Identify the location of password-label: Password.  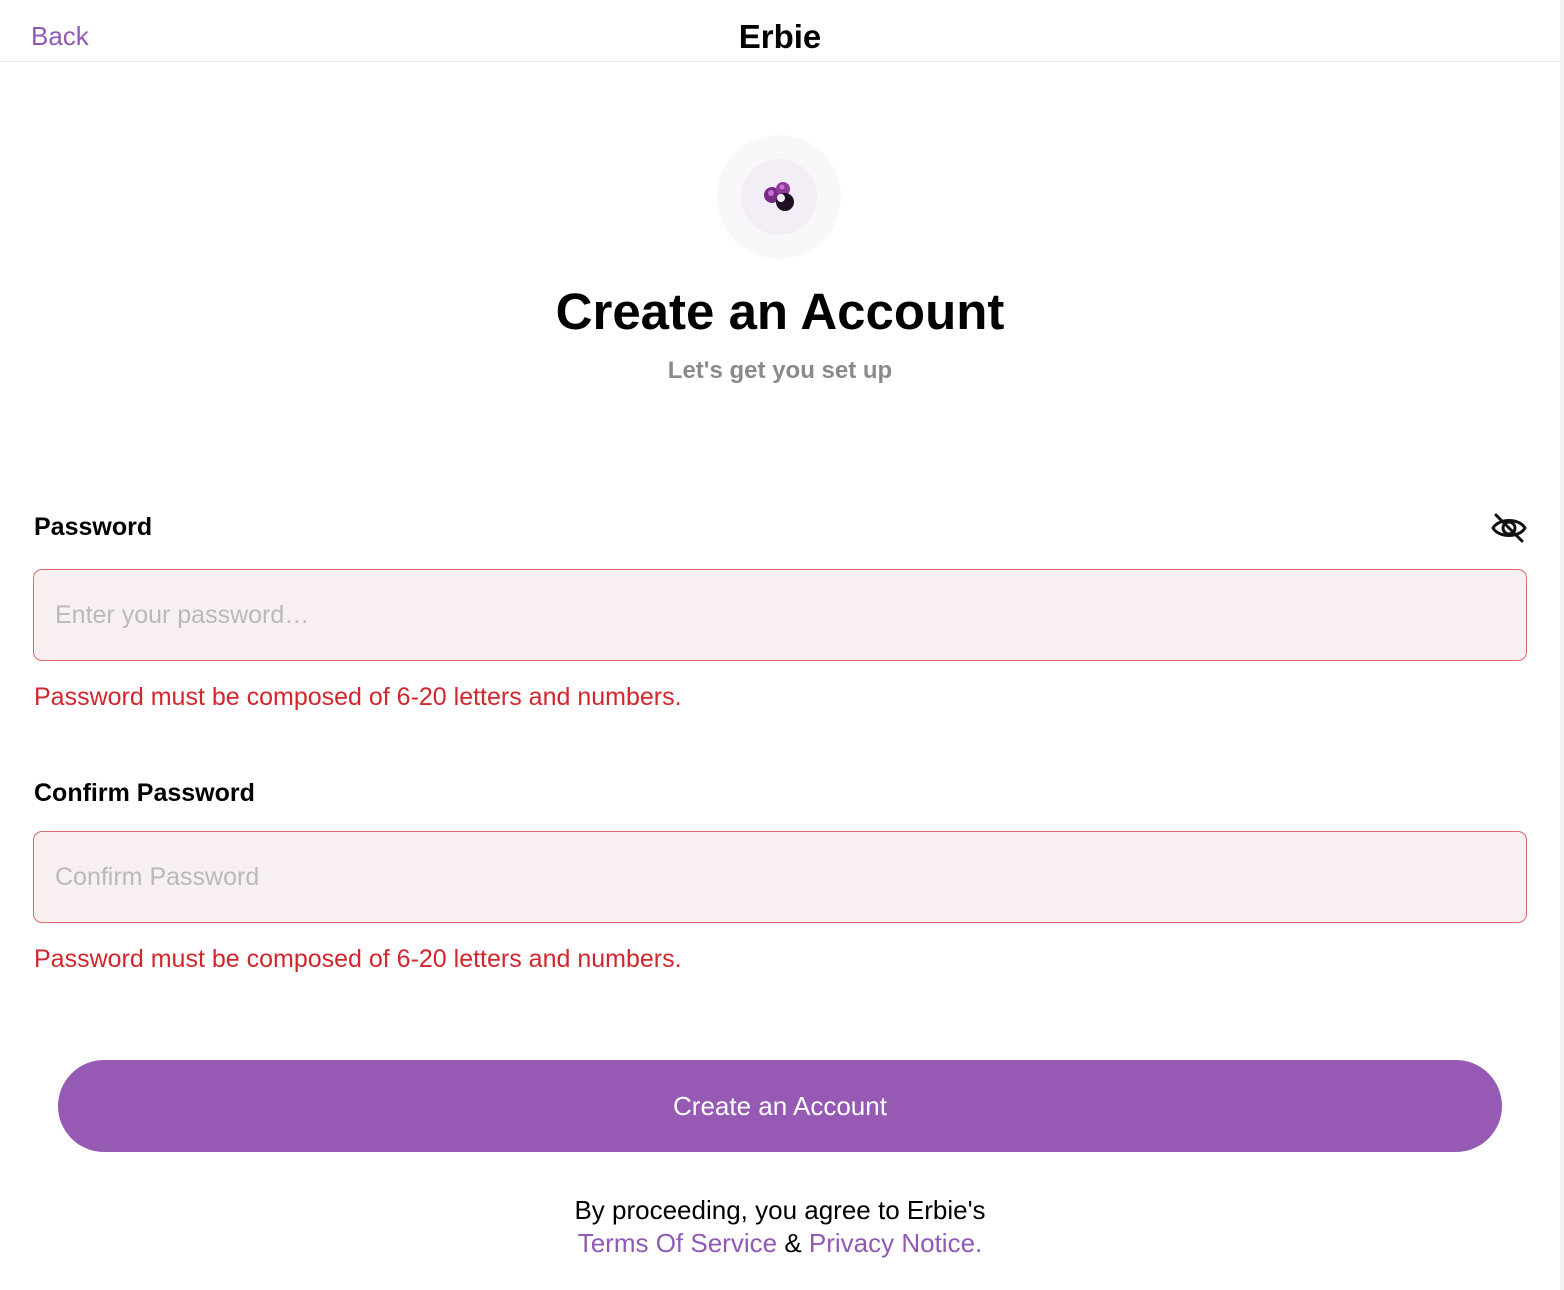
(93, 527).